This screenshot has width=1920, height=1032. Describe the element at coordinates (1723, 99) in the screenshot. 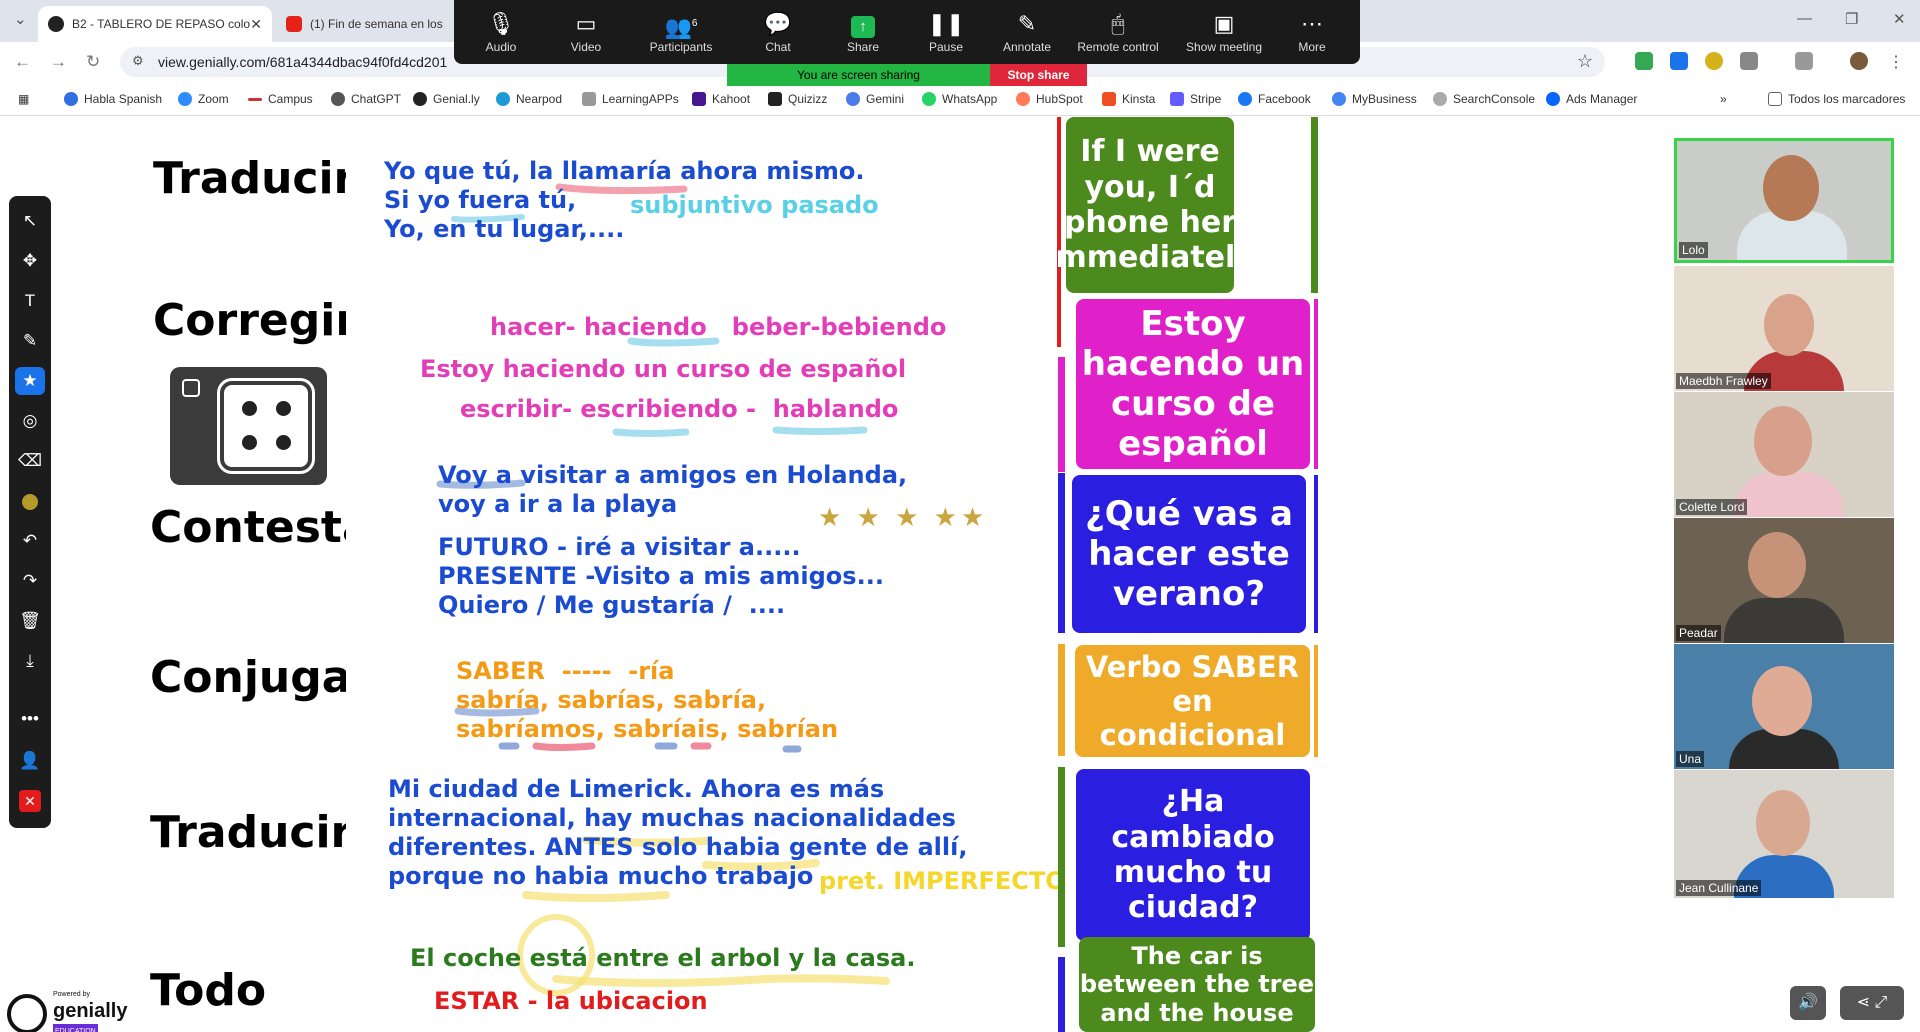

I see `more-bookmarks-icon: »` at that location.